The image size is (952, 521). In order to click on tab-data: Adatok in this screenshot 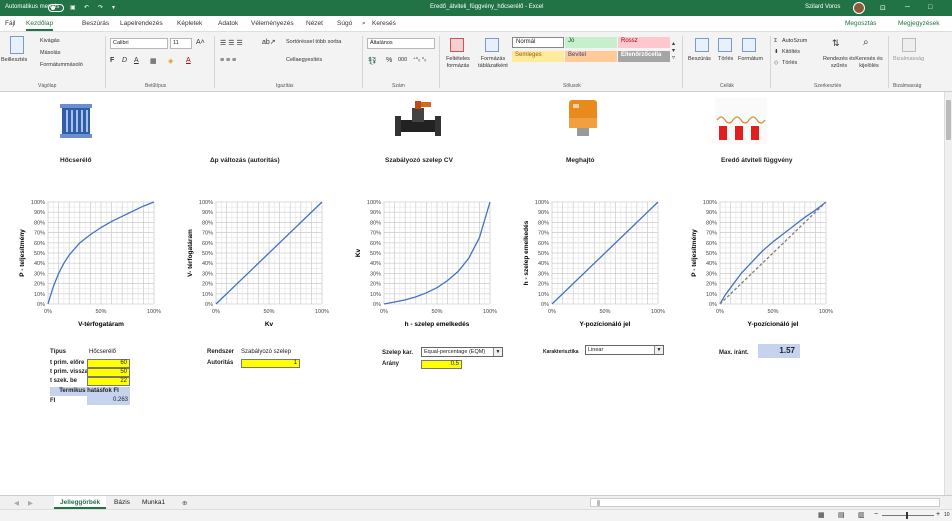, I will do `click(228, 23)`.